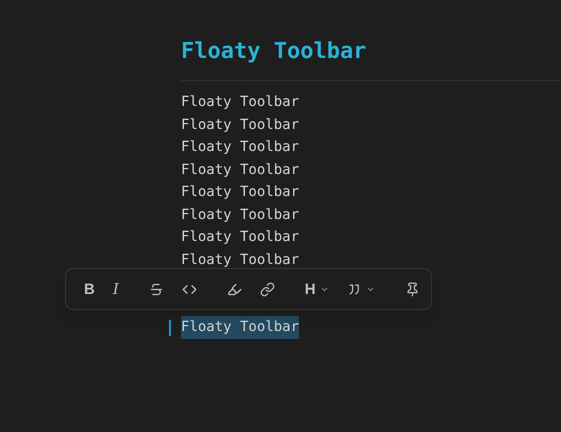 The width and height of the screenshot is (561, 432). What do you see at coordinates (273, 52) in the screenshot?
I see `heading: Floaty Toolbar` at bounding box center [273, 52].